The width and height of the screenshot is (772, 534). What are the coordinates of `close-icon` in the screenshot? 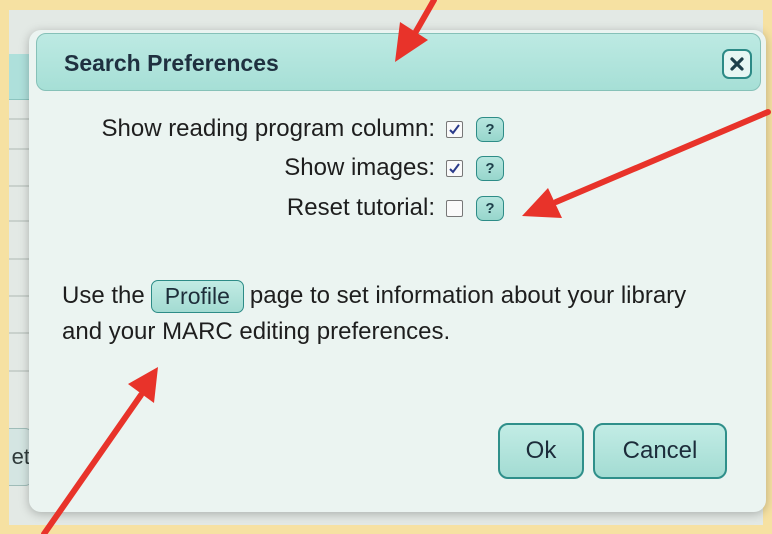 It's located at (737, 64).